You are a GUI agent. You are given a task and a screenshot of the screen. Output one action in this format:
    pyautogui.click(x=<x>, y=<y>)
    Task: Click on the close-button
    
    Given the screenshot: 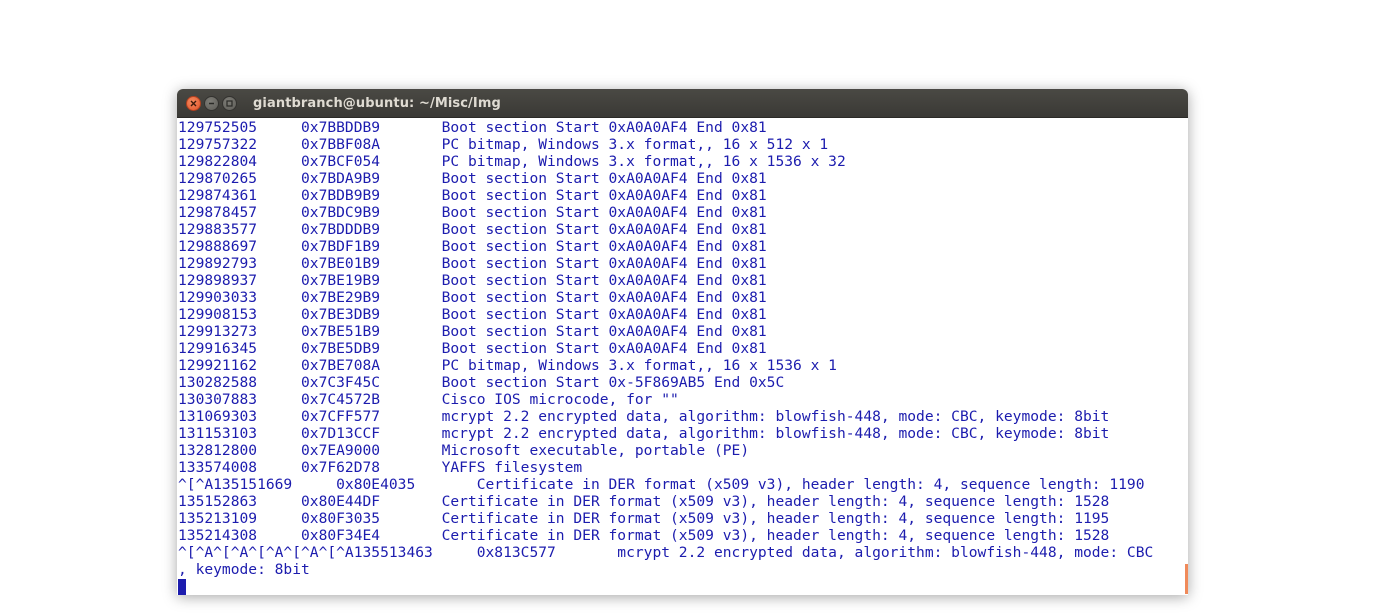 What is the action you would take?
    pyautogui.click(x=193, y=103)
    